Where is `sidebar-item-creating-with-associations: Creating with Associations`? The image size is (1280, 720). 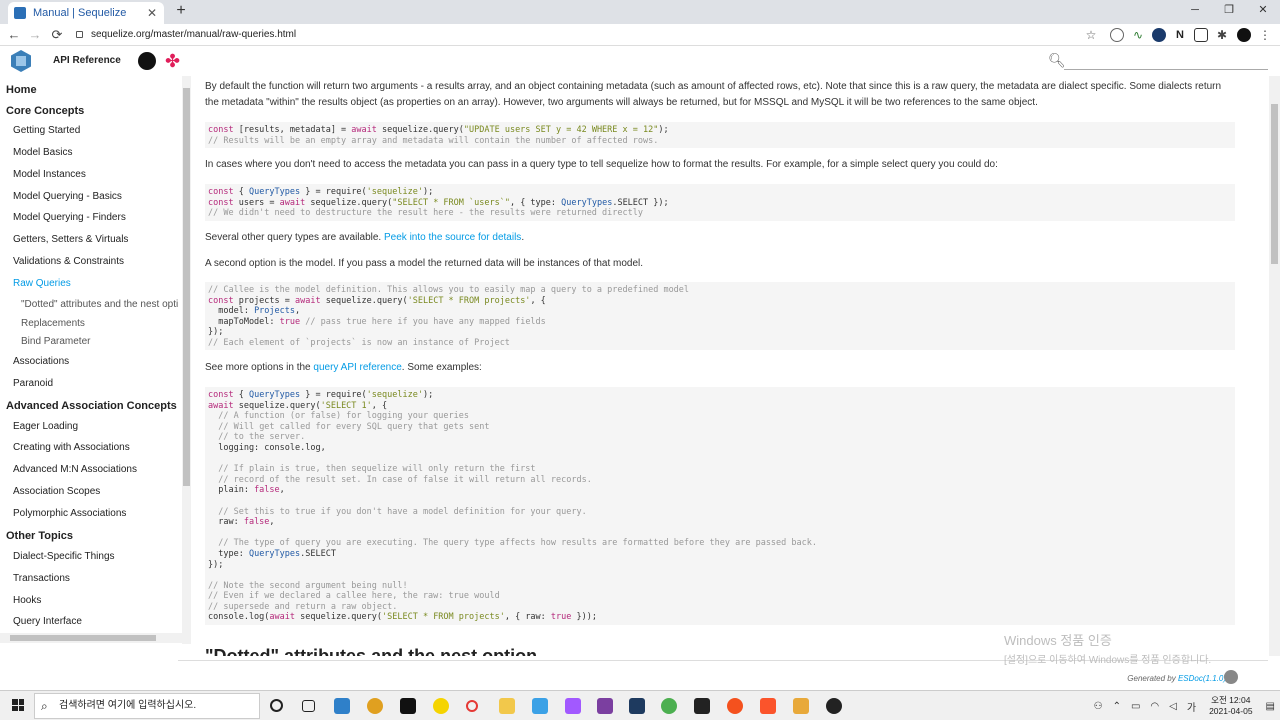
sidebar-item-creating-with-associations: Creating with Associations is located at coordinates (71, 447).